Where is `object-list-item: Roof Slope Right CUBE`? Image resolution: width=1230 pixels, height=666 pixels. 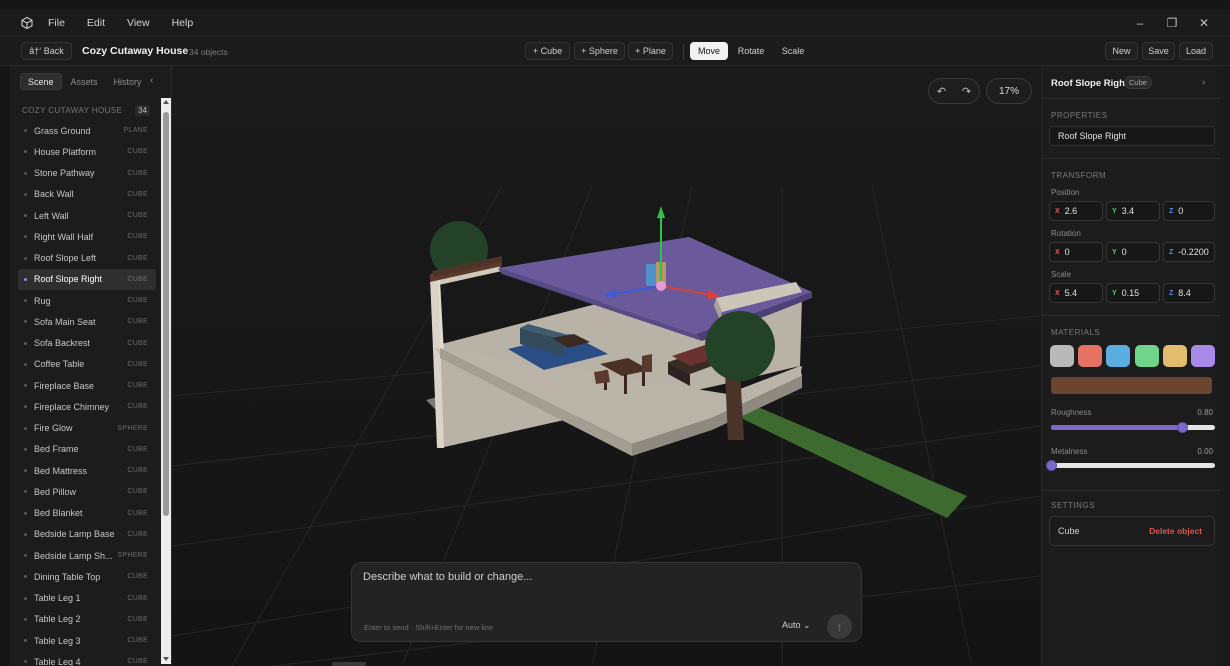 object-list-item: Roof Slope Right CUBE is located at coordinates (87, 279).